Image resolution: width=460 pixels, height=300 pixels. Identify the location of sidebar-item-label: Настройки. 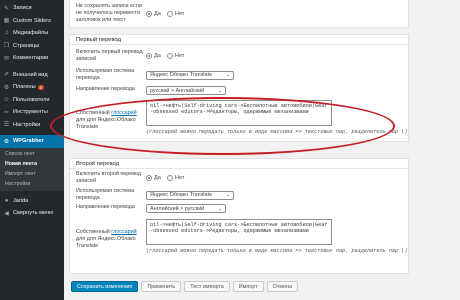
(27, 124).